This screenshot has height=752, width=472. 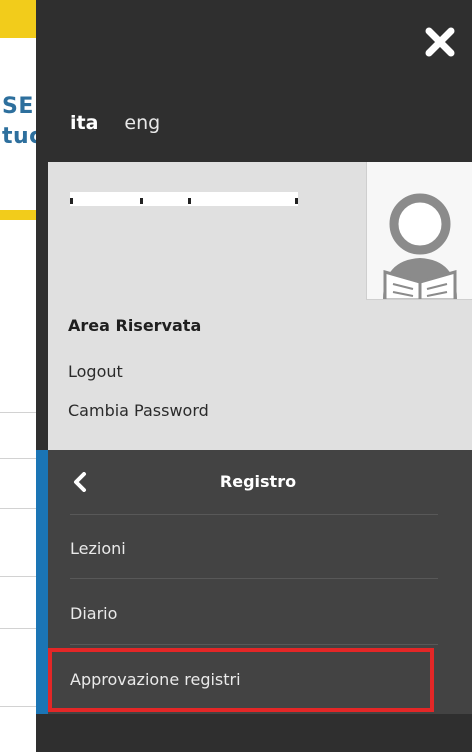 What do you see at coordinates (42, 582) in the screenshot?
I see `submenu-accent-bar` at bounding box center [42, 582].